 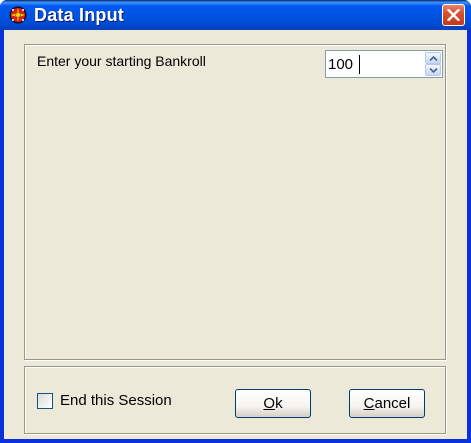 I want to click on end-session-label: End this Session, so click(x=116, y=400).